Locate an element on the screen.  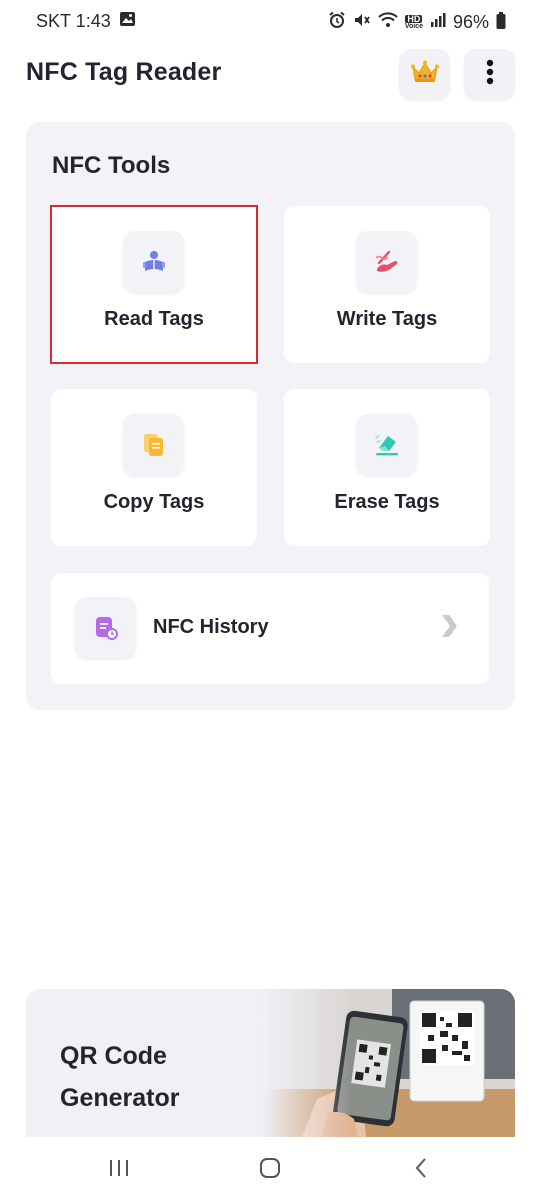
nfc-history-label: NFC History is located at coordinates (211, 627).